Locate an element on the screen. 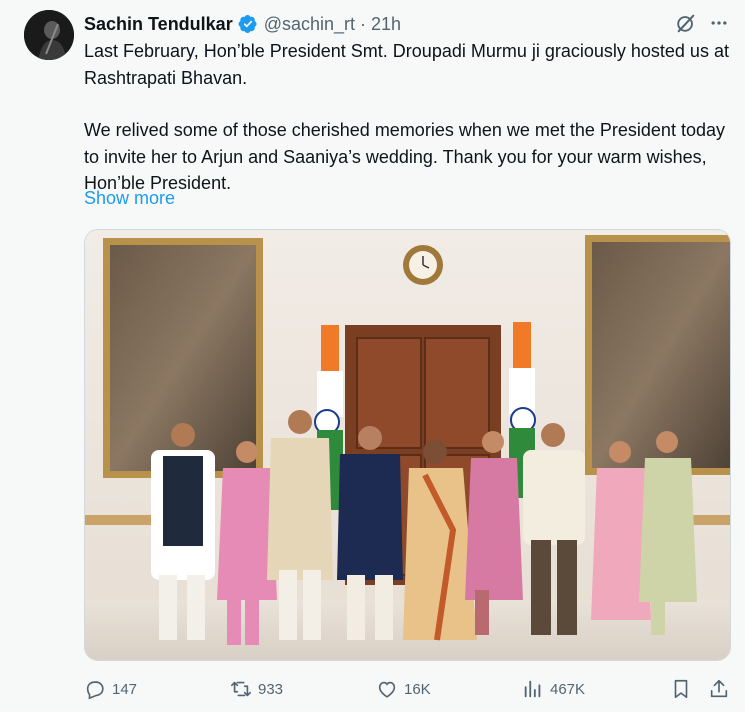  grok-icon is located at coordinates (686, 23).